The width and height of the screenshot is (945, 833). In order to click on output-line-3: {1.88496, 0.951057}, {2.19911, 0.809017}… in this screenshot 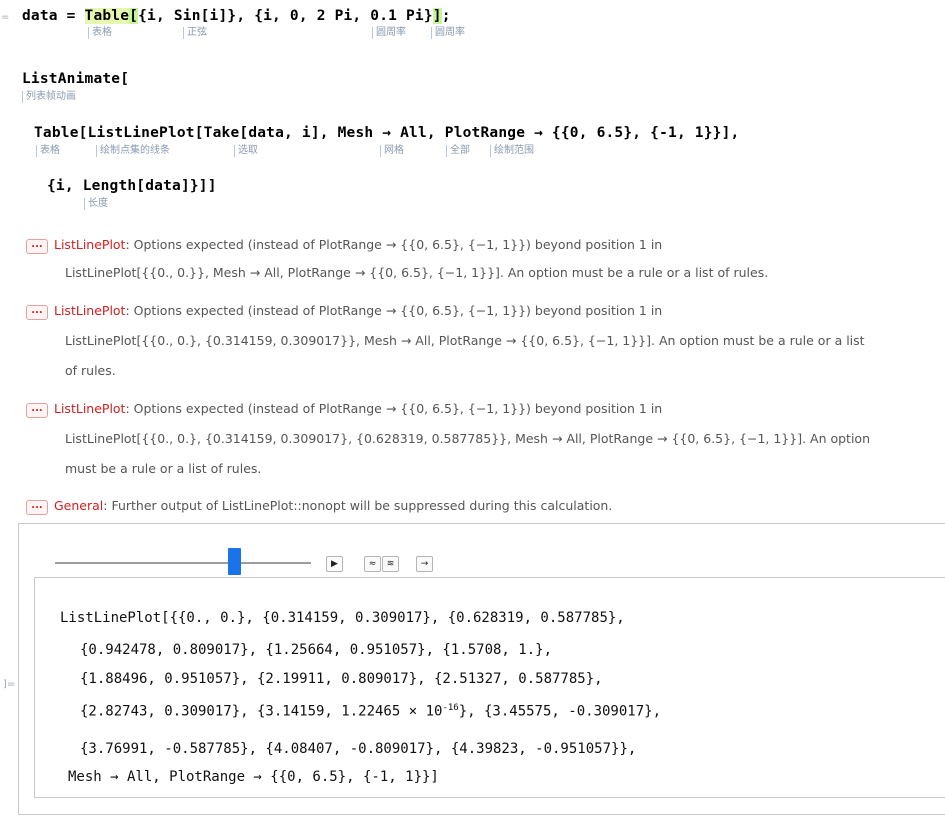, I will do `click(341, 679)`.